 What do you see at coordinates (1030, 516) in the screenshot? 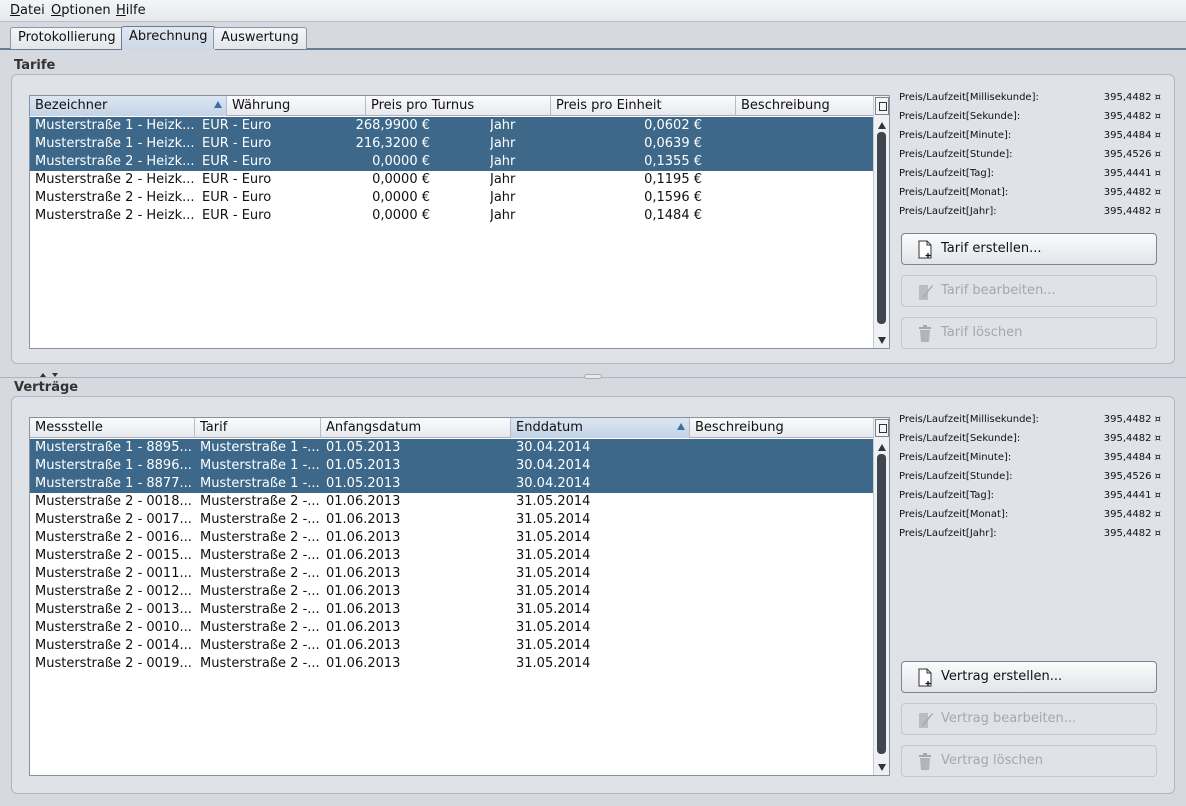
I see `price-info-row: Preis/Laufzeit[Monat]: 395,4482 ¤` at bounding box center [1030, 516].